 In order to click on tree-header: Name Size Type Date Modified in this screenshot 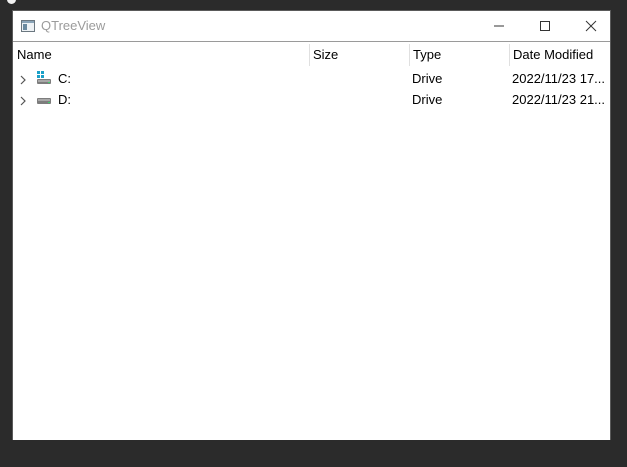, I will do `click(311, 54)`.